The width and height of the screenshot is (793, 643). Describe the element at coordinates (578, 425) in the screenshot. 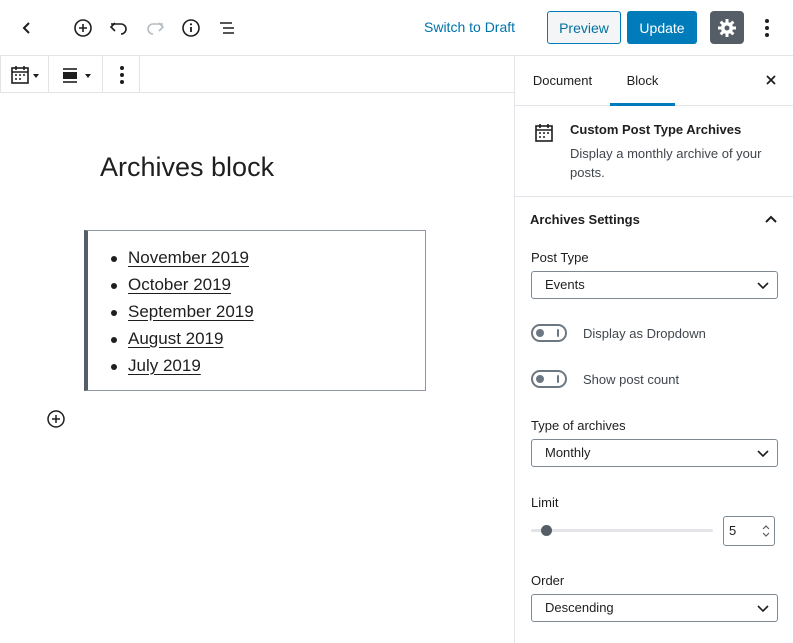

I see `type-of-archives-label: Type of archives` at that location.